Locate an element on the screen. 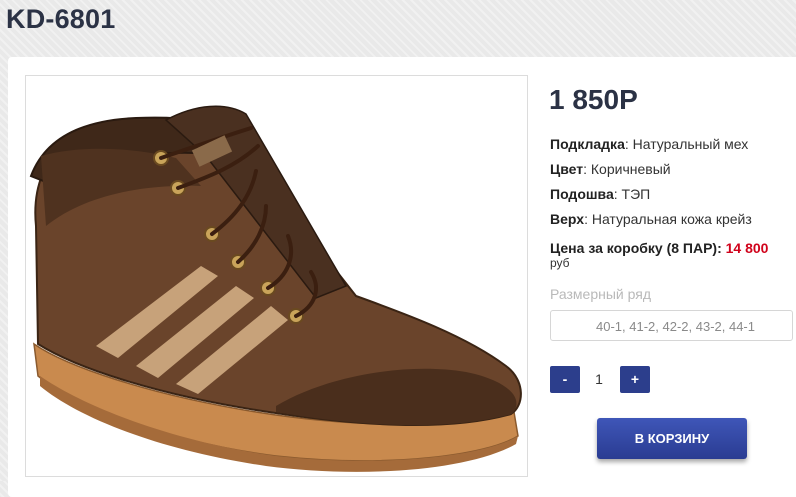 This screenshot has height=497, width=796. spec-upper: Верх: Натуральная кожа крейз is located at coordinates (651, 219).